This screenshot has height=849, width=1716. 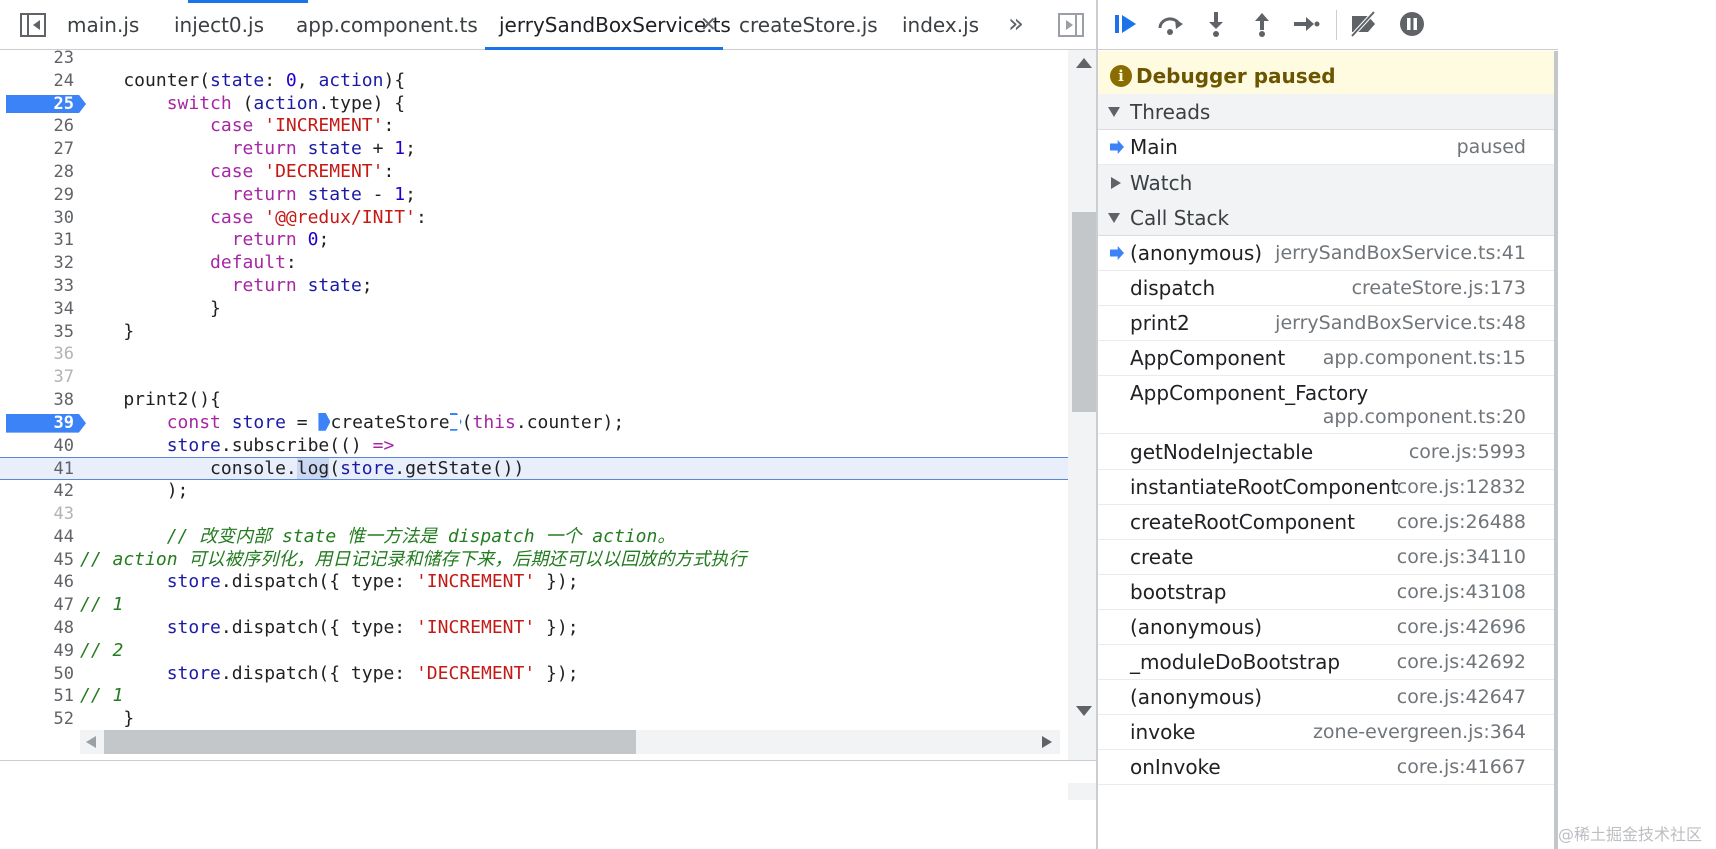 I want to click on line-number: 35, so click(x=37, y=332).